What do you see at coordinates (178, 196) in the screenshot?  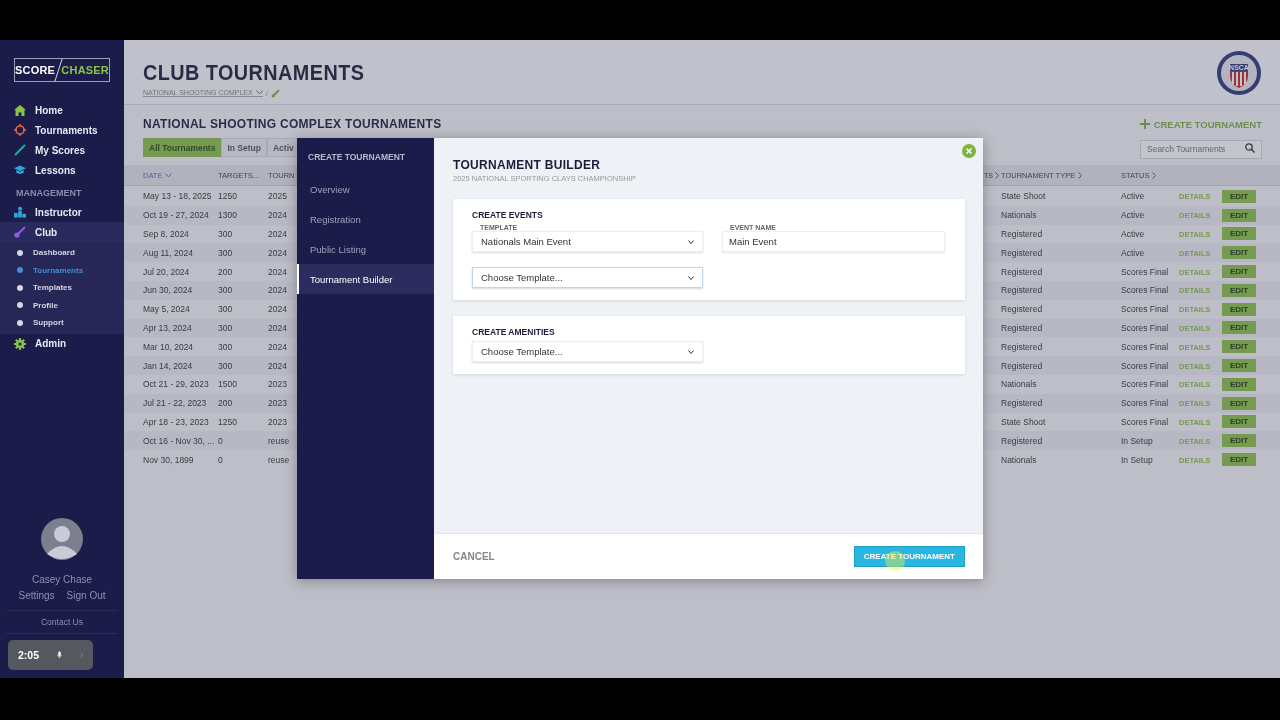 I see `table-cell-text: May 13 - 18, 2025` at bounding box center [178, 196].